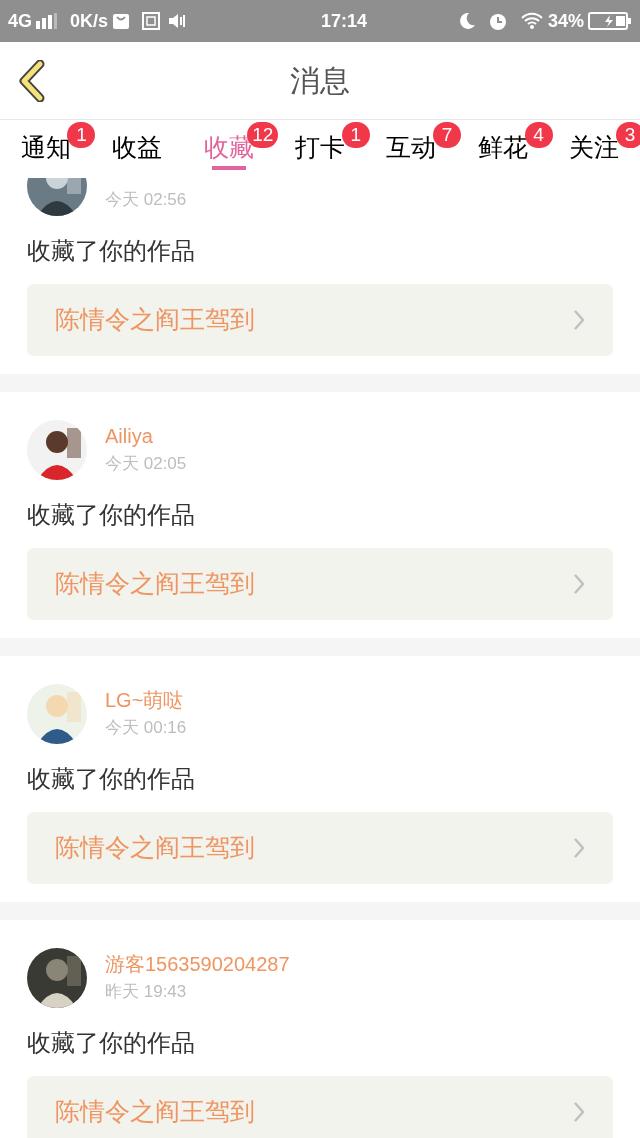 The width and height of the screenshot is (640, 1138). What do you see at coordinates (447, 135) in the screenshot?
I see `count-badge: 7` at bounding box center [447, 135].